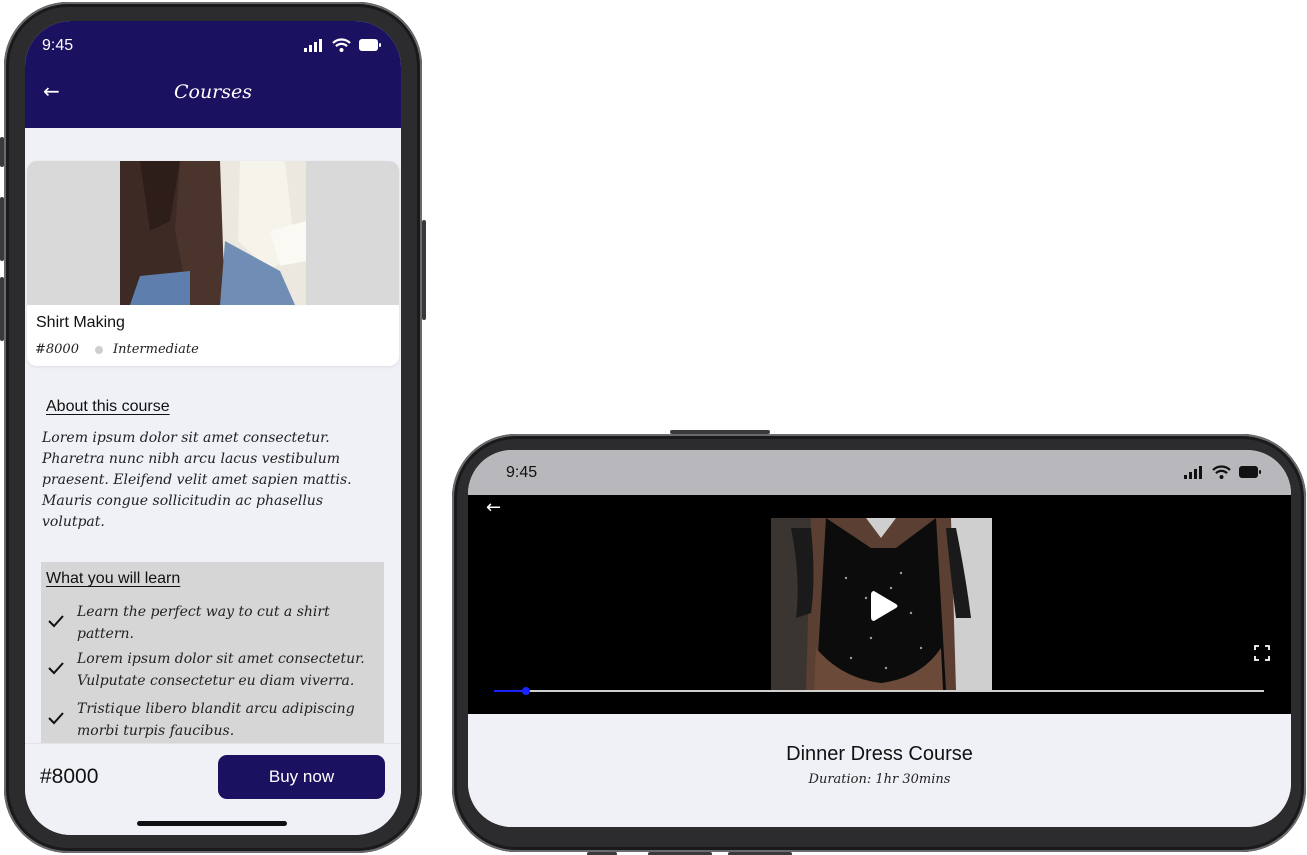 The height and width of the screenshot is (855, 1307). I want to click on course-duration: Duration: 1hr 30mins, so click(879, 779).